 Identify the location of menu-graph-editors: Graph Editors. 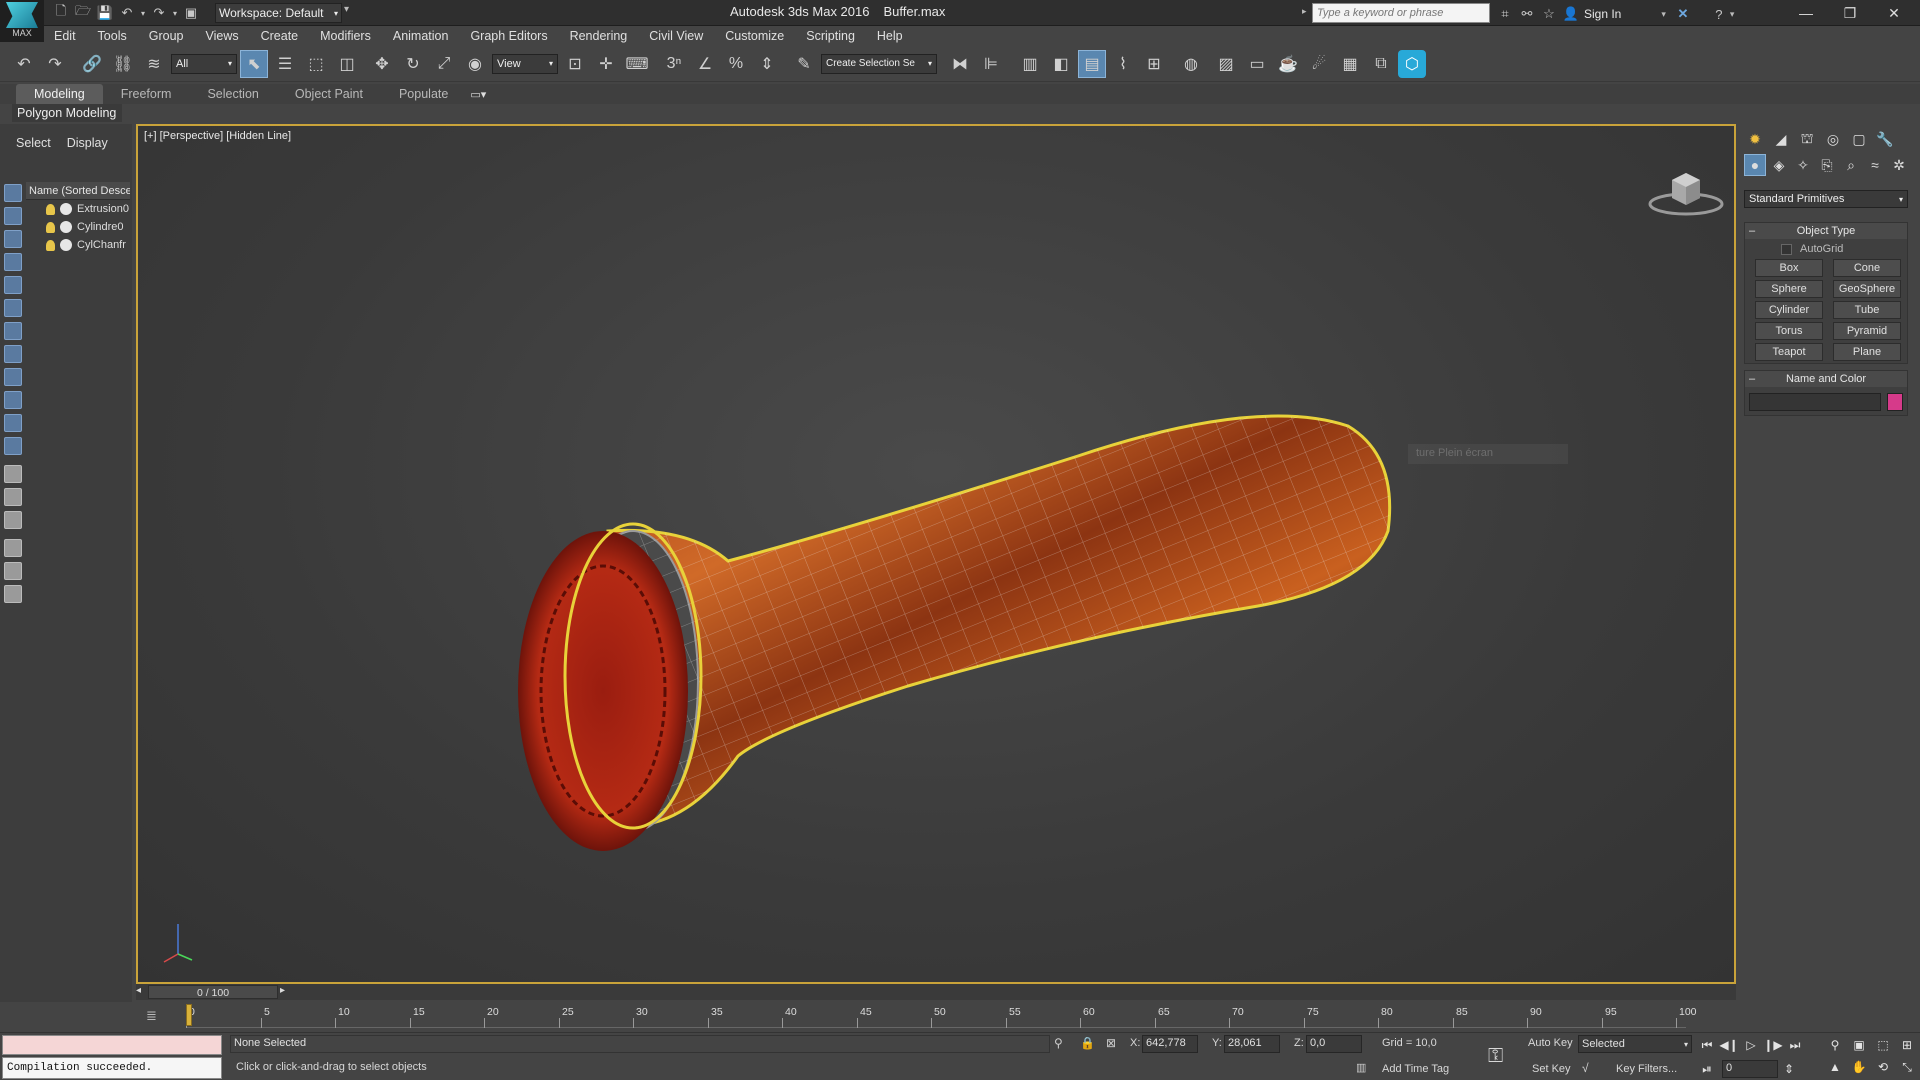
(508, 36).